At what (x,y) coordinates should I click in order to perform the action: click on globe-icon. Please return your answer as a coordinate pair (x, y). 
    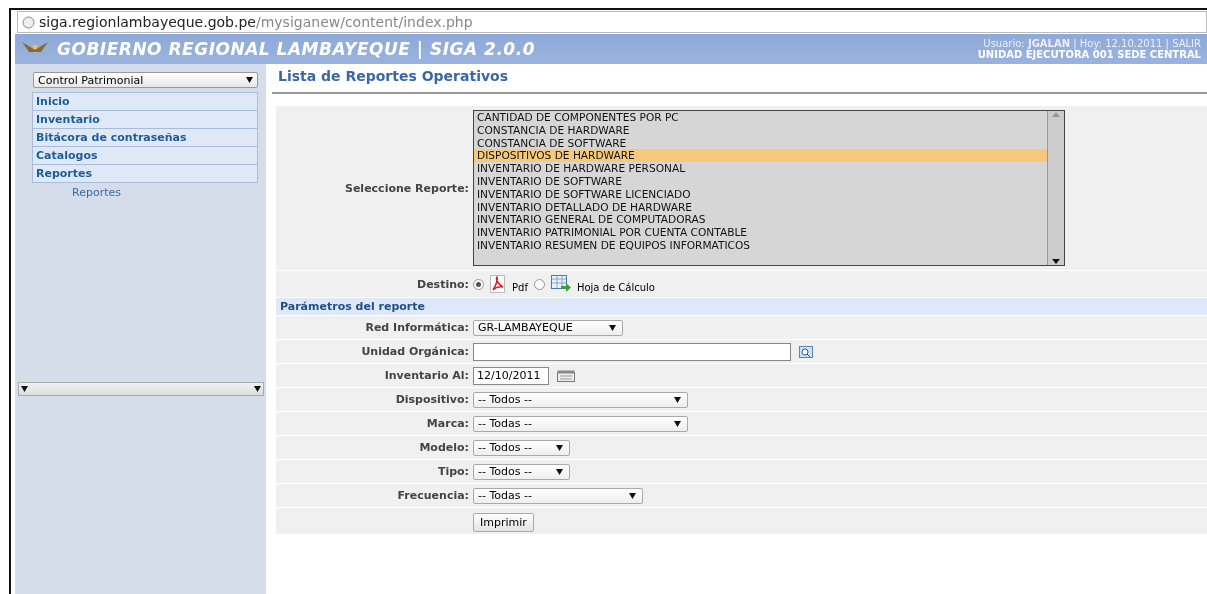
    Looking at the image, I should click on (28, 22).